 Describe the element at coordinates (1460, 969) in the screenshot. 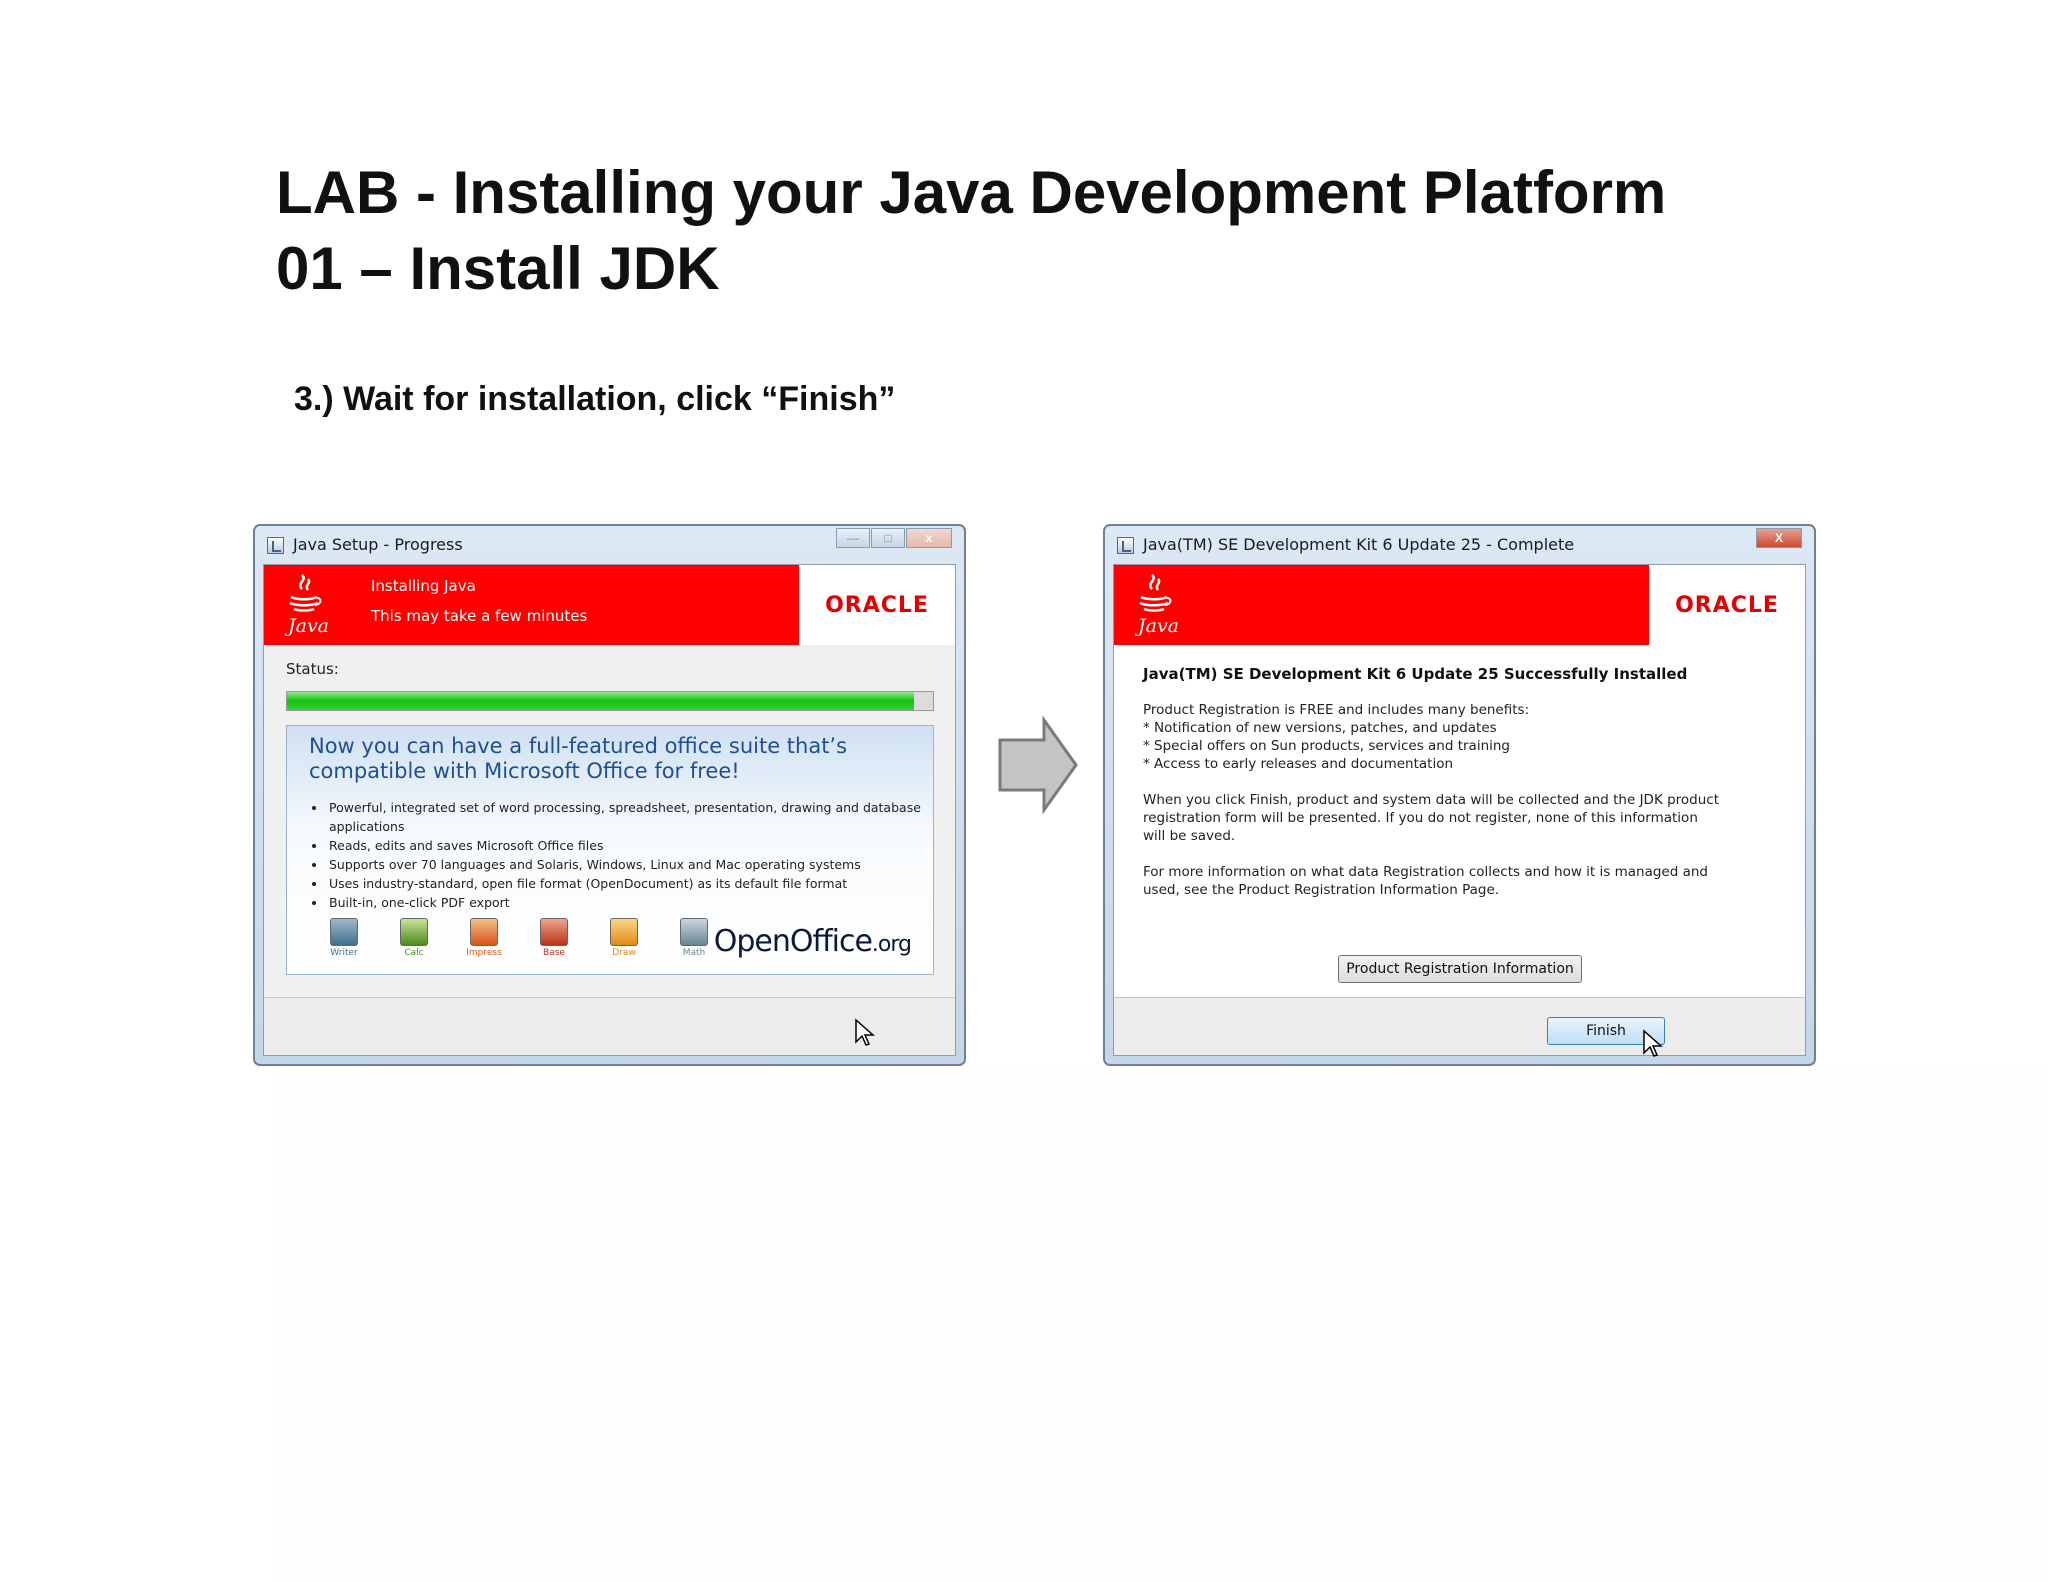

I see `product-registration-info-button: Product Registration Information` at that location.